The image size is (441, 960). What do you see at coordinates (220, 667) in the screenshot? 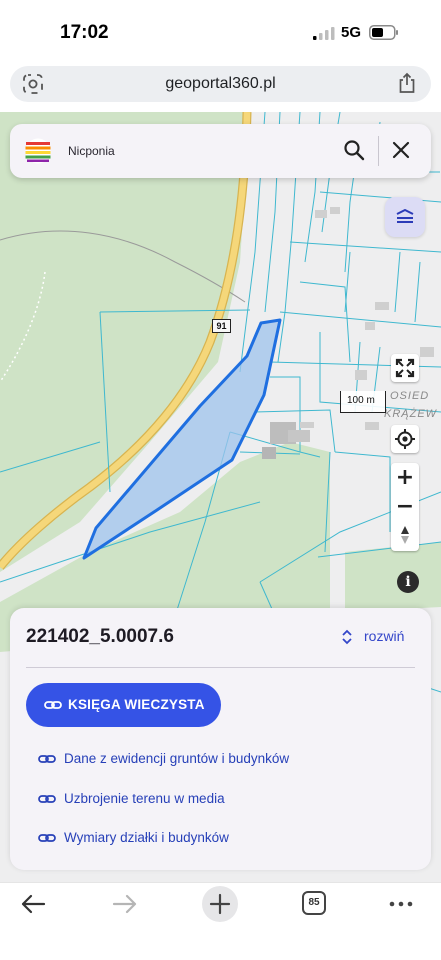
I see `panel-divider` at bounding box center [220, 667].